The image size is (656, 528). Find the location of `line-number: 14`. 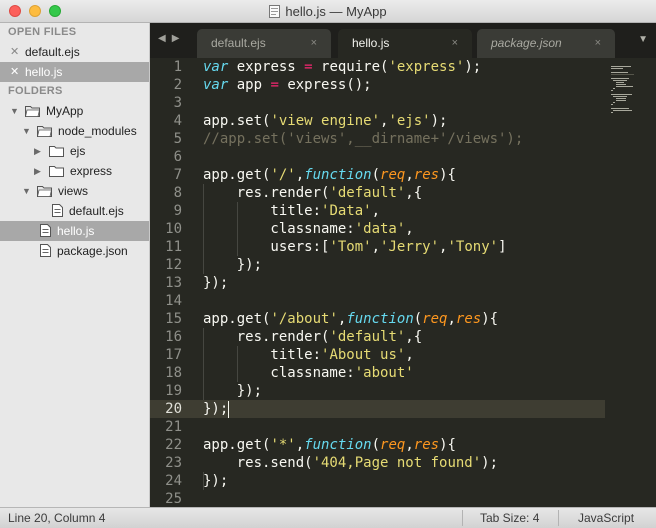

line-number: 14 is located at coordinates (173, 301).